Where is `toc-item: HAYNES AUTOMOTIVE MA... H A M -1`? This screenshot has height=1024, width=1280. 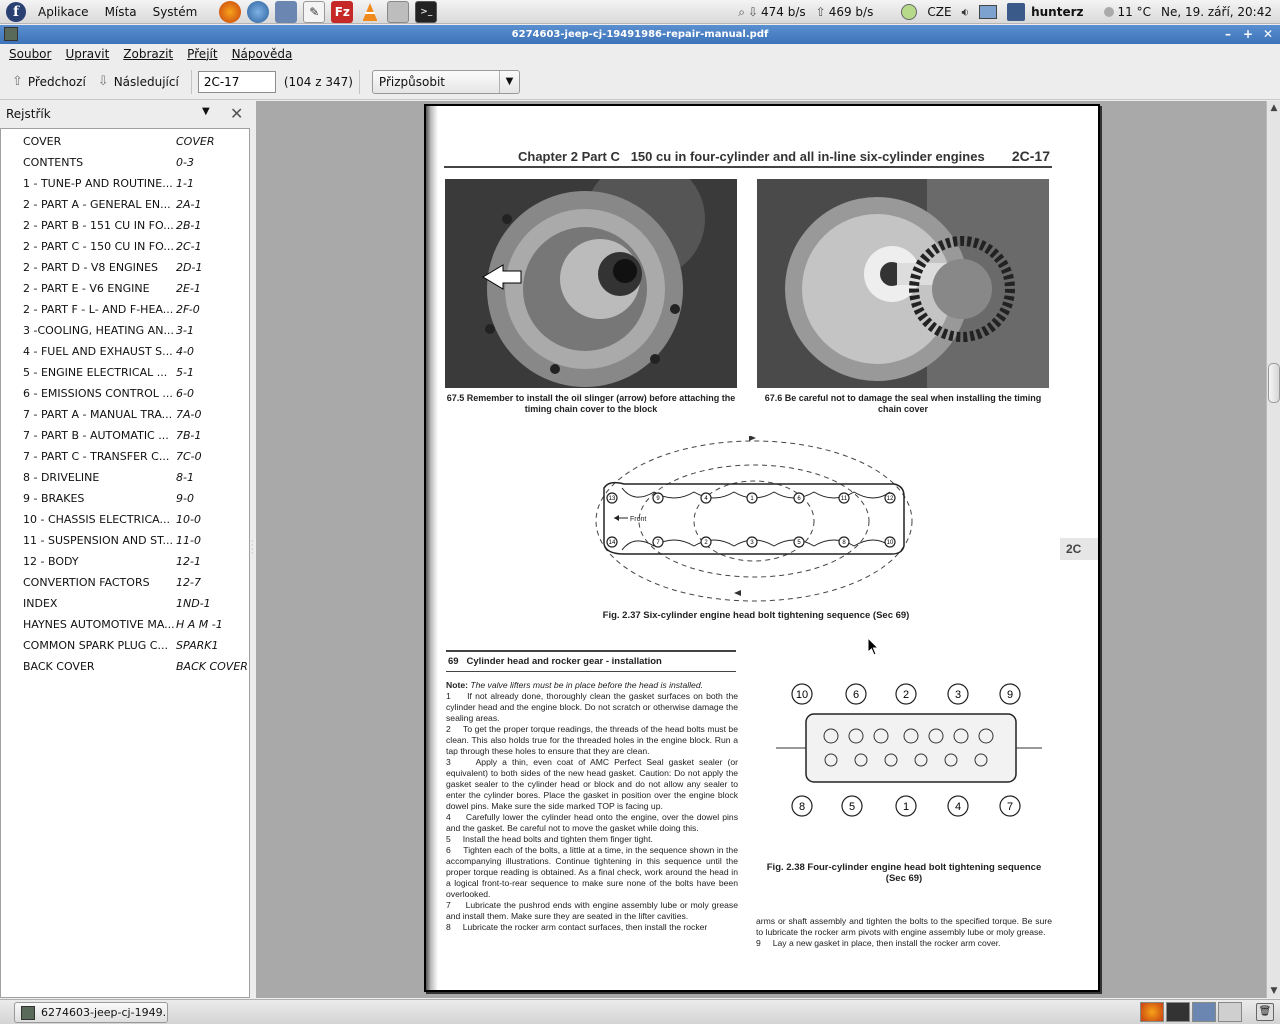
toc-item: HAYNES AUTOMOTIVE MA... H A M -1 is located at coordinates (125, 624).